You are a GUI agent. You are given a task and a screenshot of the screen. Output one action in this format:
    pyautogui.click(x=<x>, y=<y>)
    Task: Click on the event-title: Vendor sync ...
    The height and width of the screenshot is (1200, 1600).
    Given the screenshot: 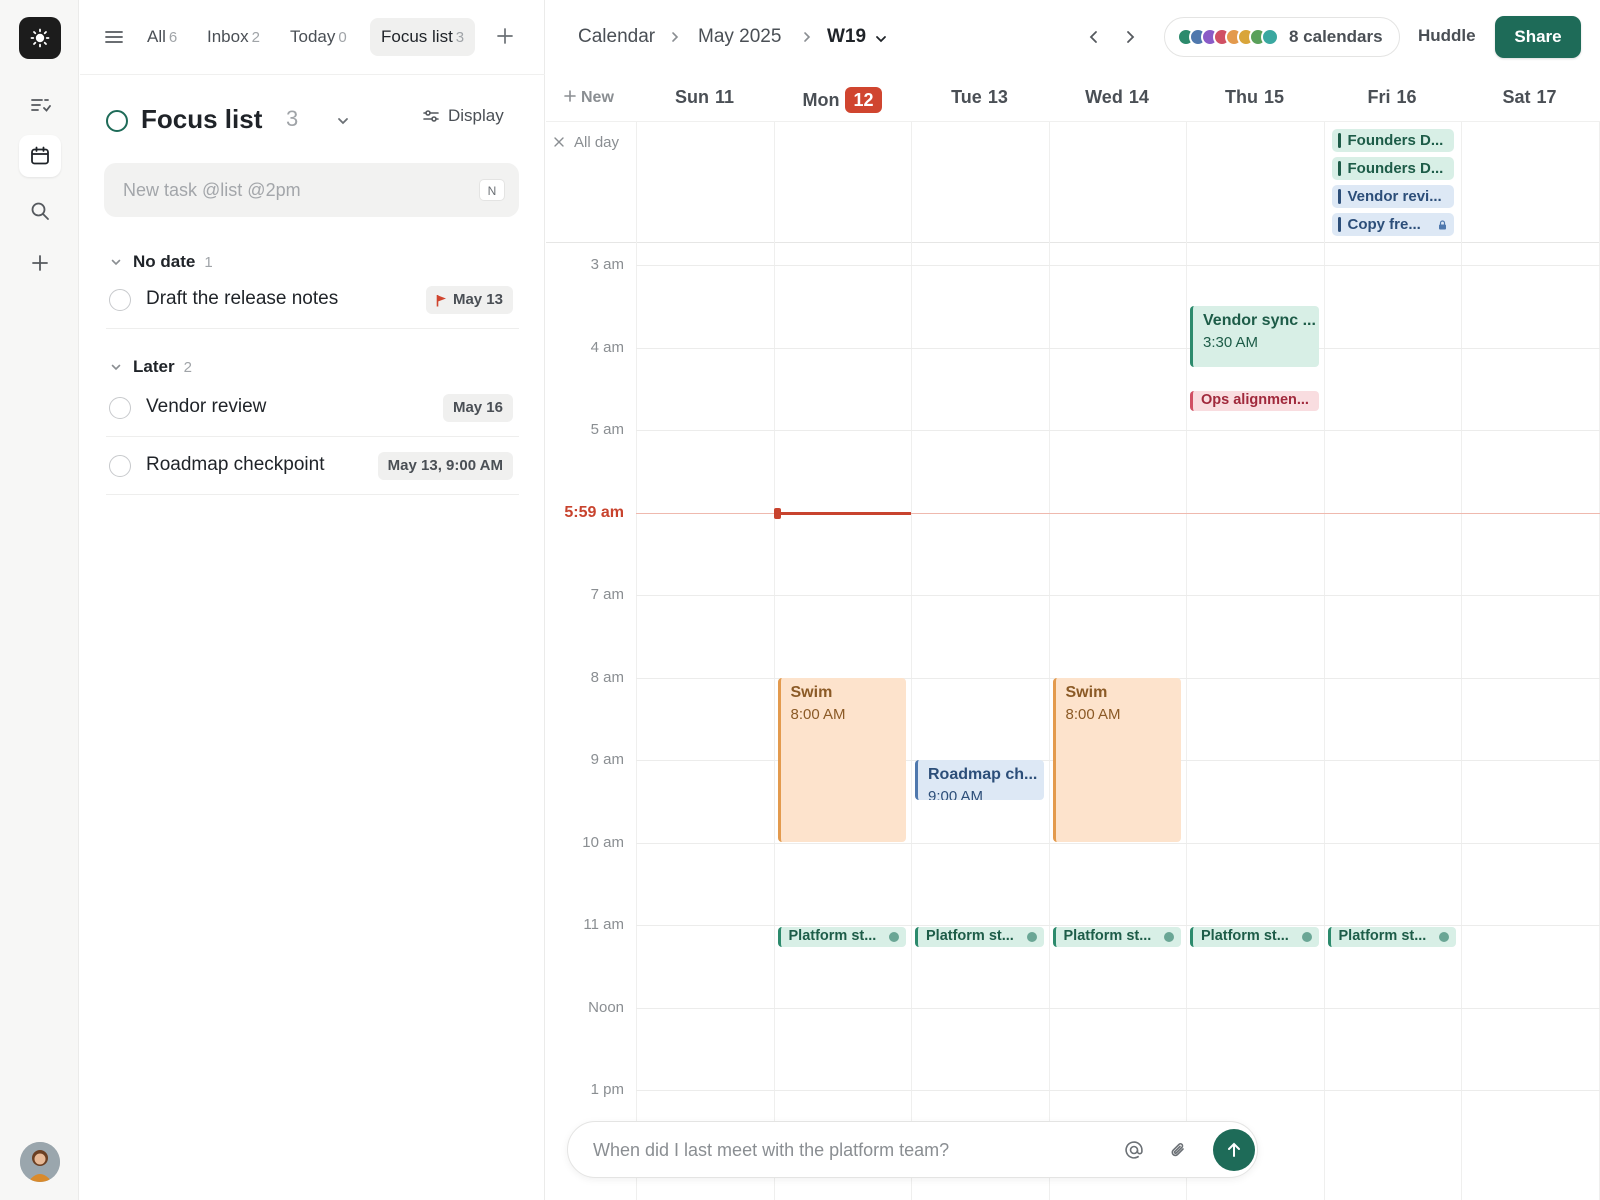 What is the action you would take?
    pyautogui.click(x=1259, y=321)
    